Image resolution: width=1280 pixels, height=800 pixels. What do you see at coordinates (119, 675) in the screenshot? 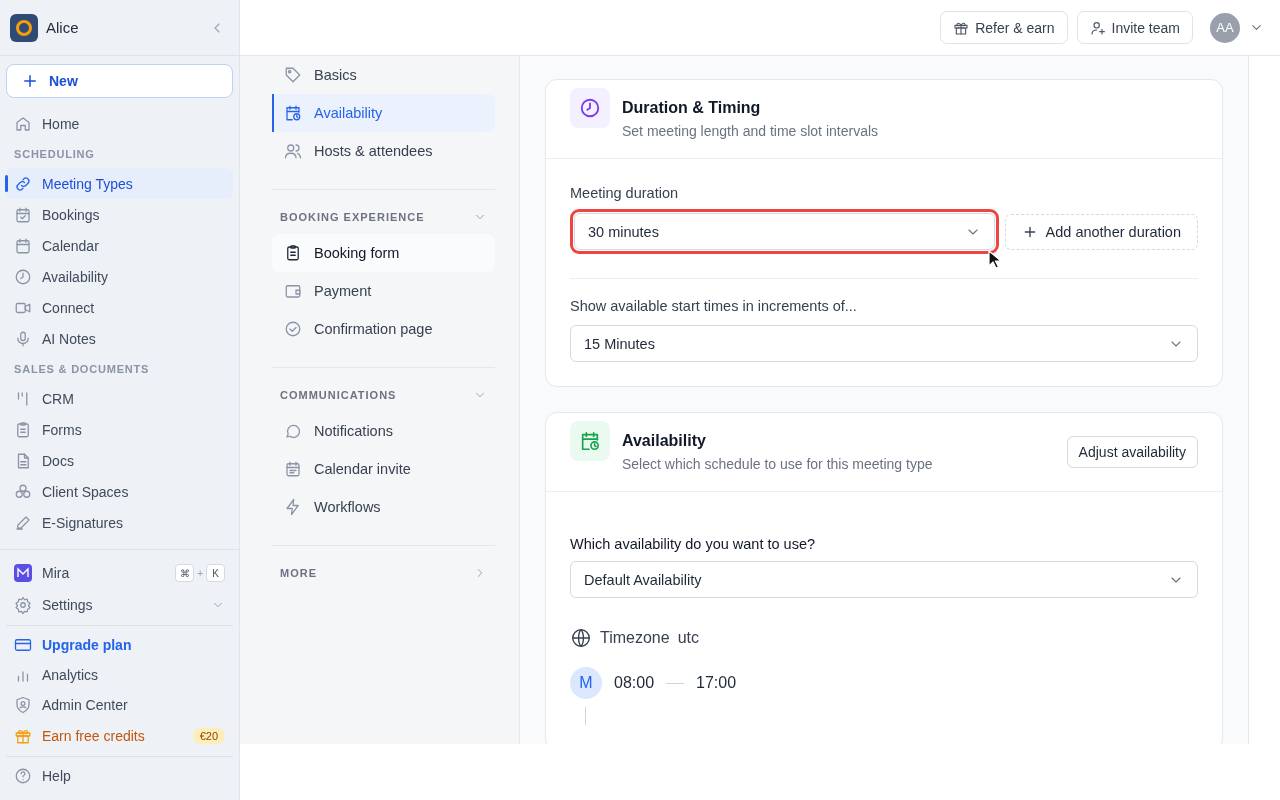
I see `sidebar-item: Analytics` at bounding box center [119, 675].